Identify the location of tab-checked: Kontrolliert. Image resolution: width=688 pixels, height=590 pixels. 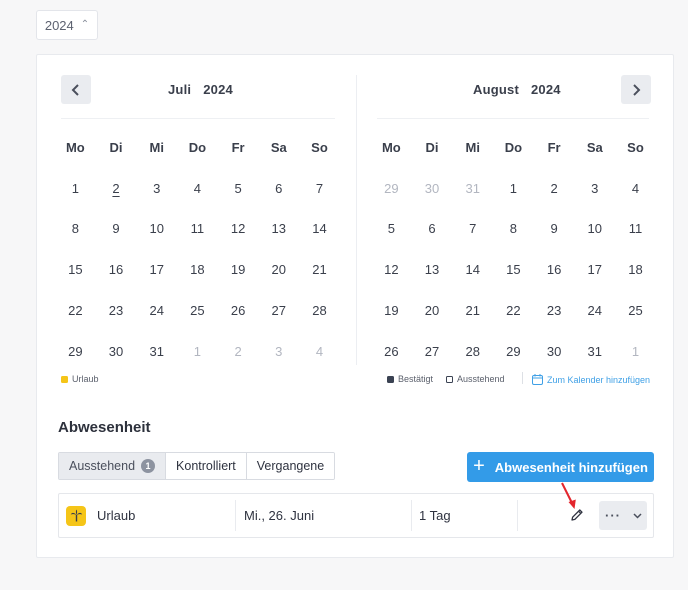
(206, 466).